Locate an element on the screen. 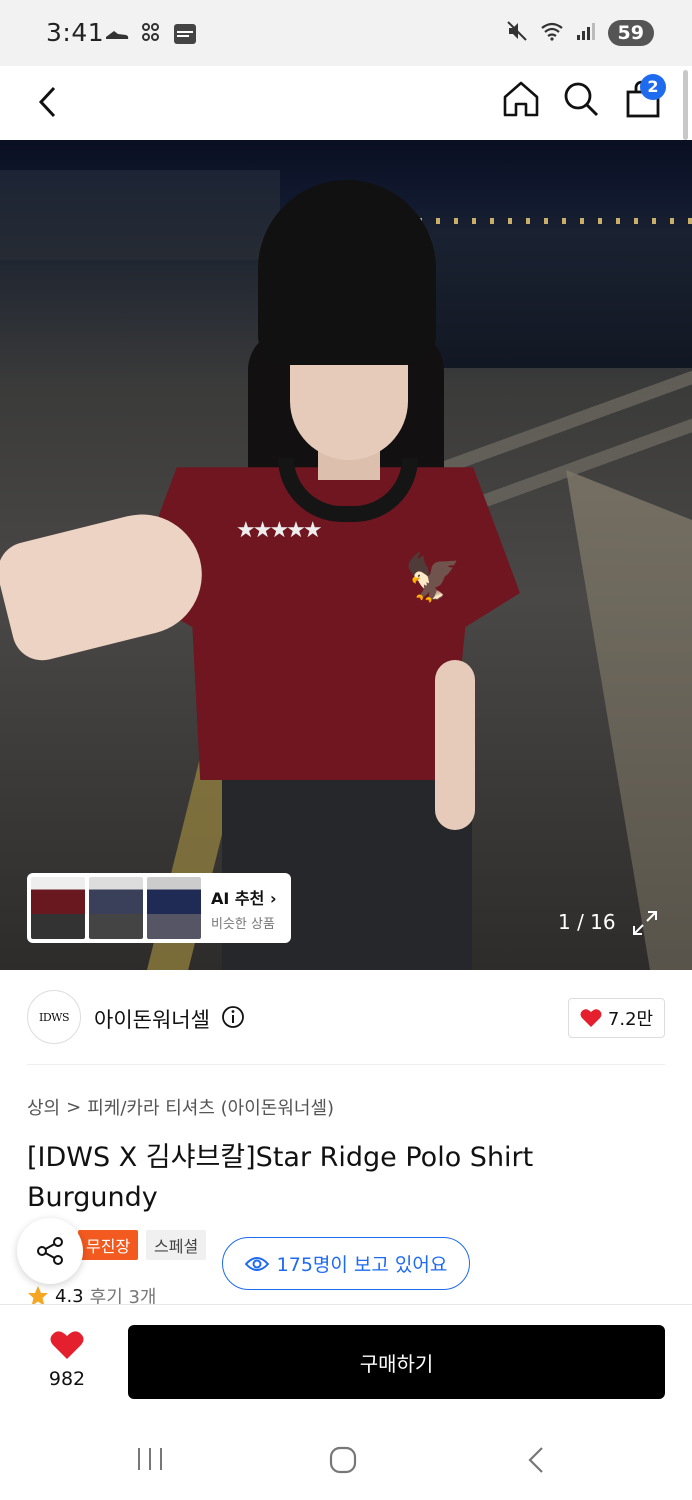 The image size is (692, 1500). home-icon is located at coordinates (521, 99).